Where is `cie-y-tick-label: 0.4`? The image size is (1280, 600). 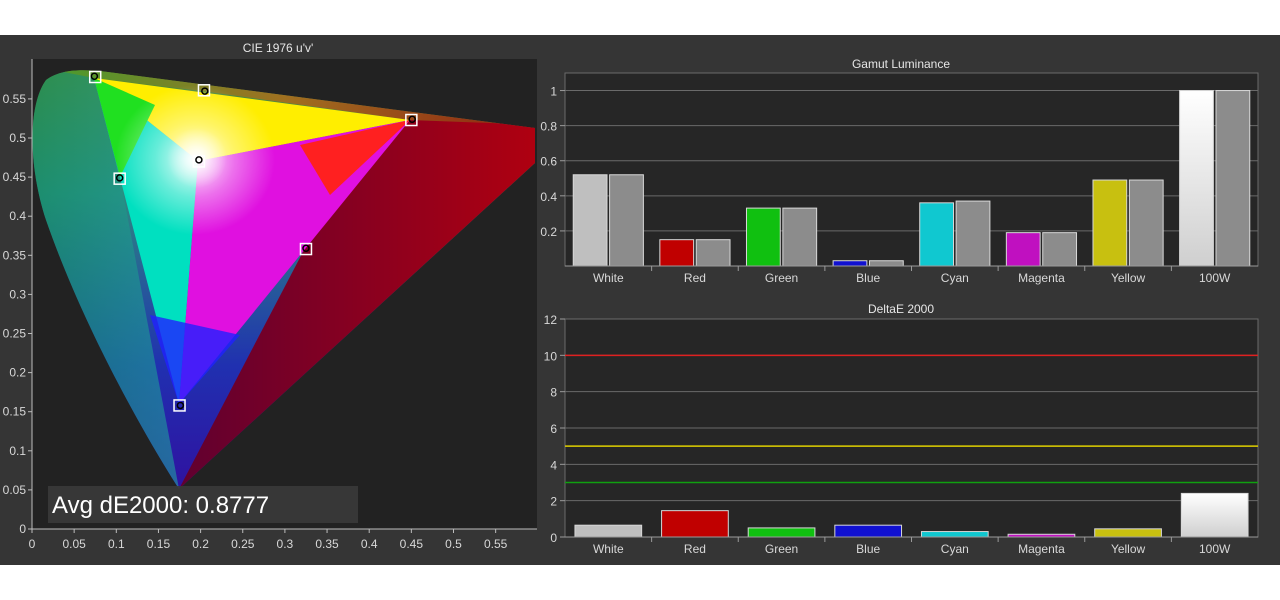 cie-y-tick-label: 0.4 is located at coordinates (17, 216).